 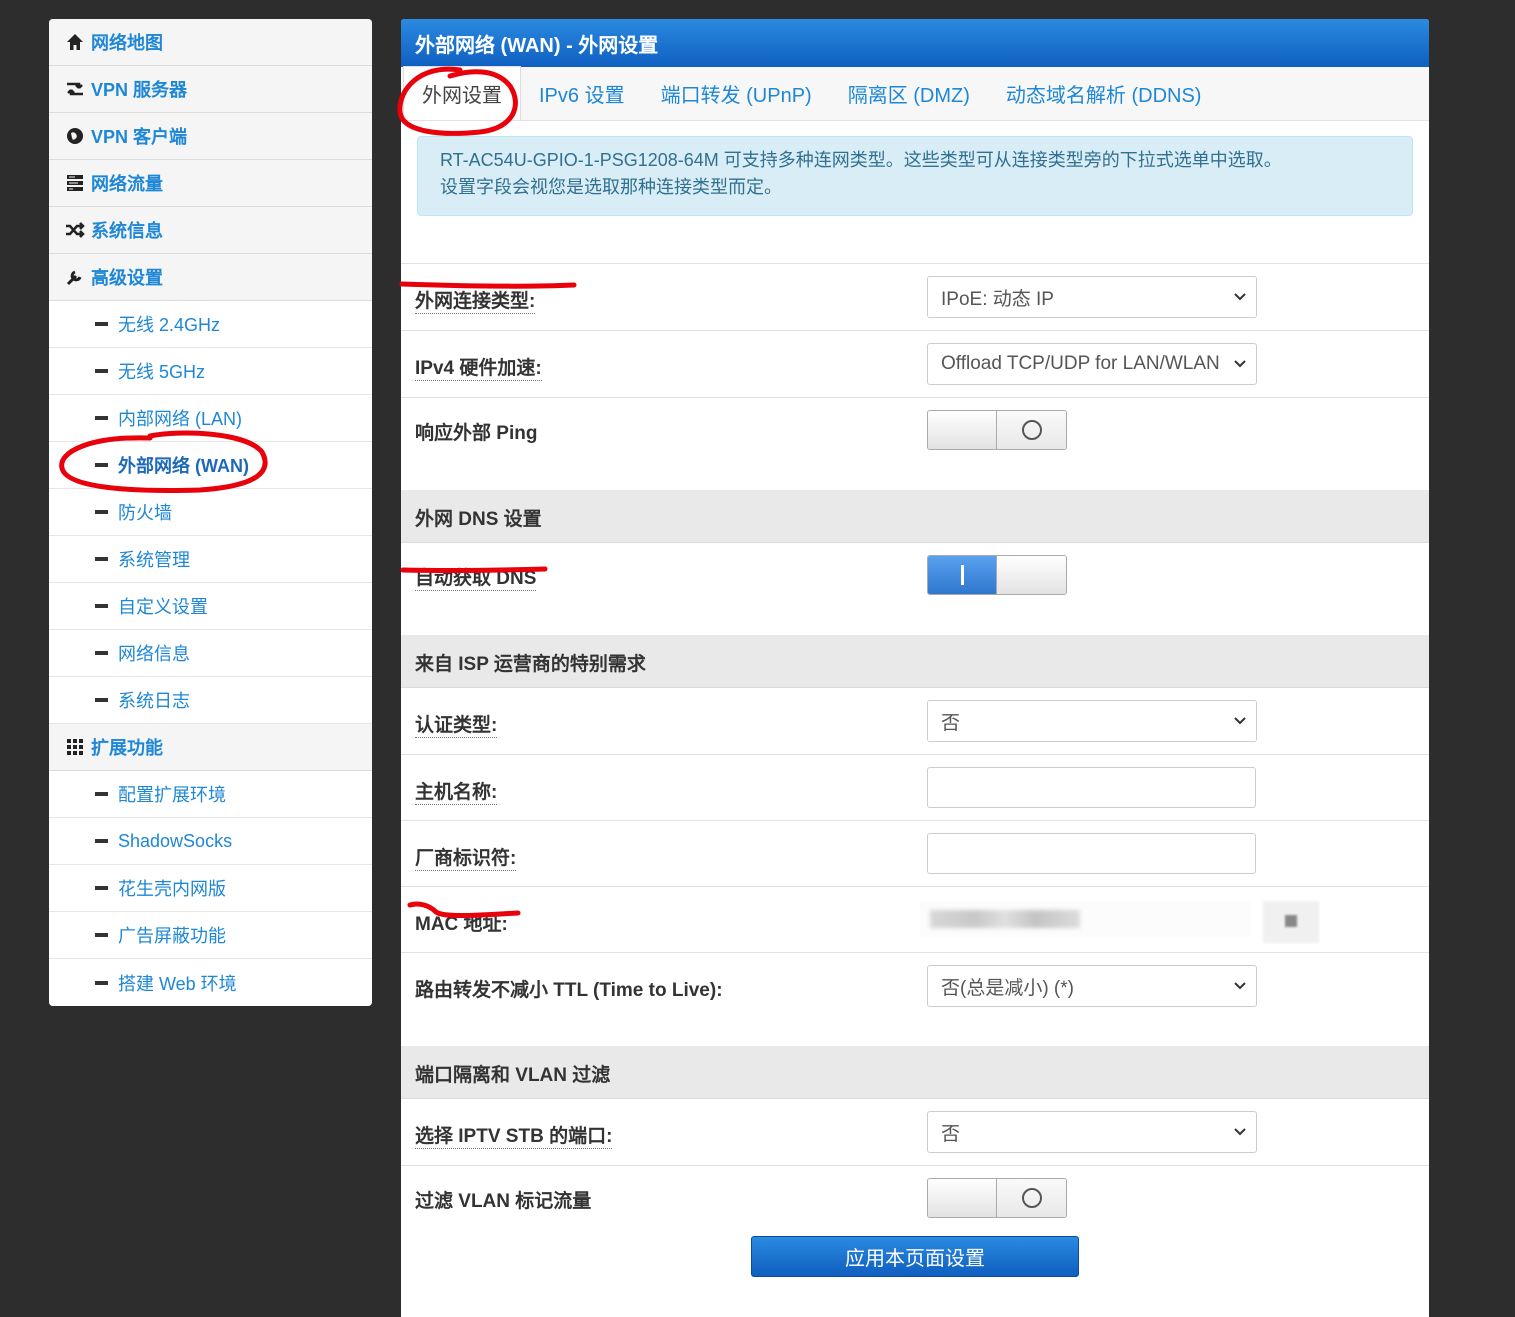 What do you see at coordinates (915, 297) in the screenshot?
I see `row-wan-type: 外网连接类型: IPoE: 动态 IP` at bounding box center [915, 297].